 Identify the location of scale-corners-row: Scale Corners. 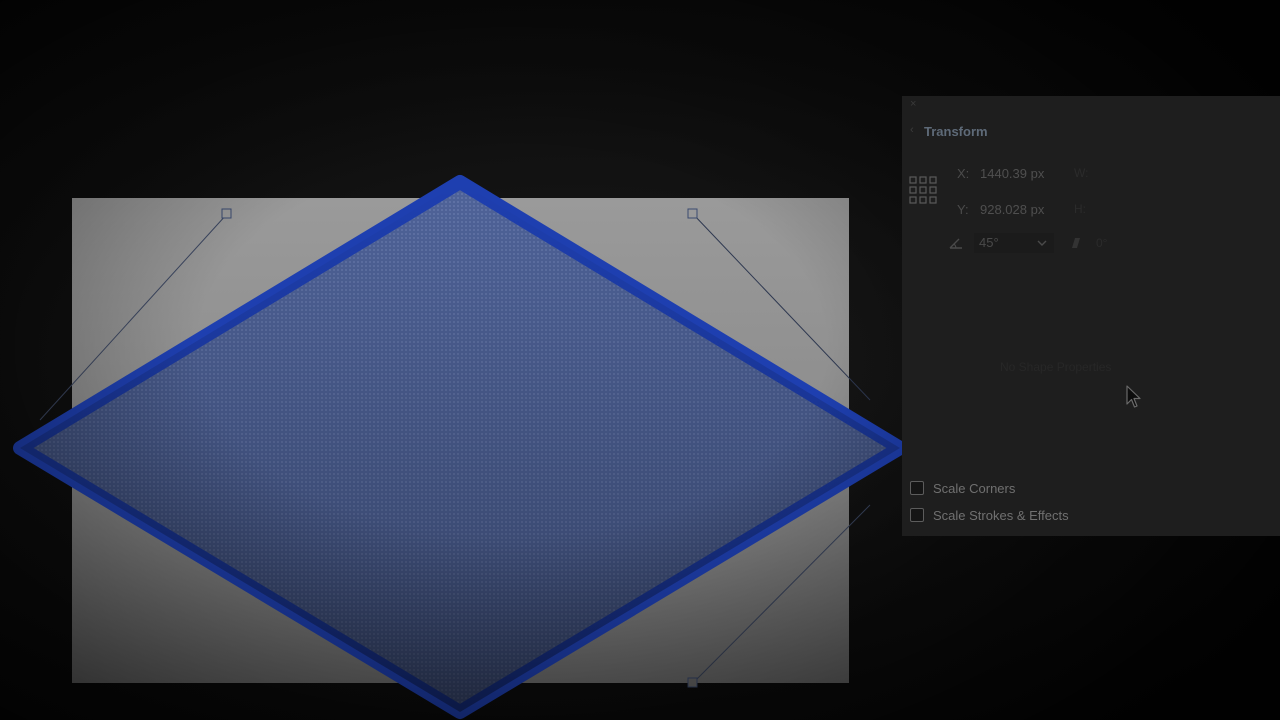
(962, 488).